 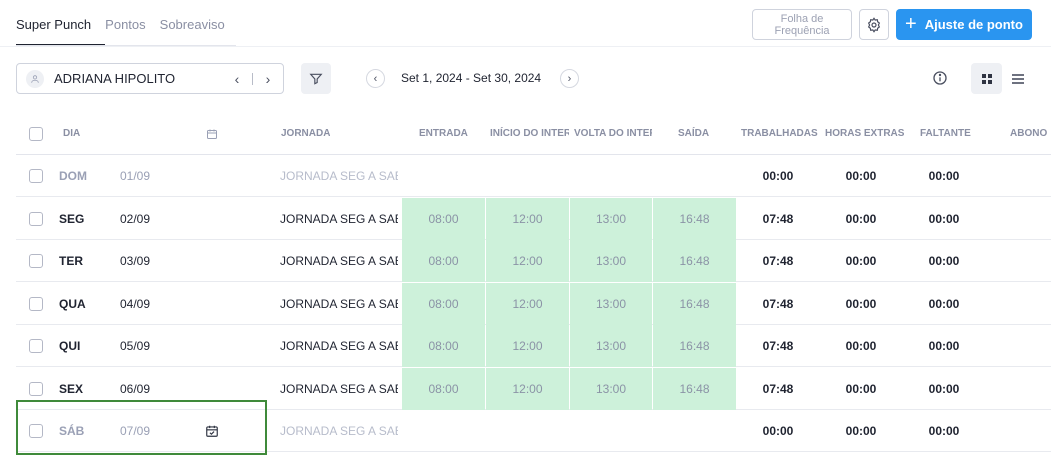 I want to click on grid-view-button, so click(x=986, y=78).